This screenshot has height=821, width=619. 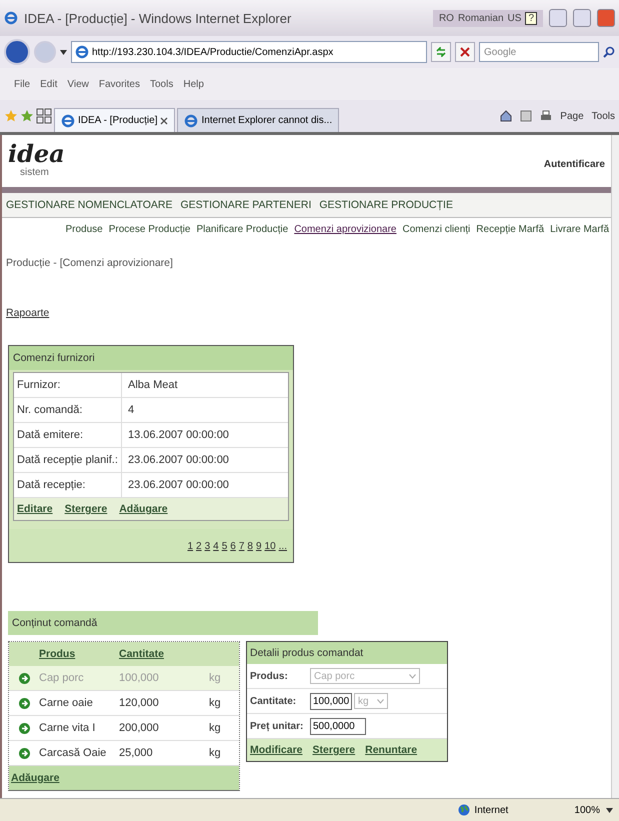 I want to click on table-cell-text: 25,000, so click(x=136, y=753).